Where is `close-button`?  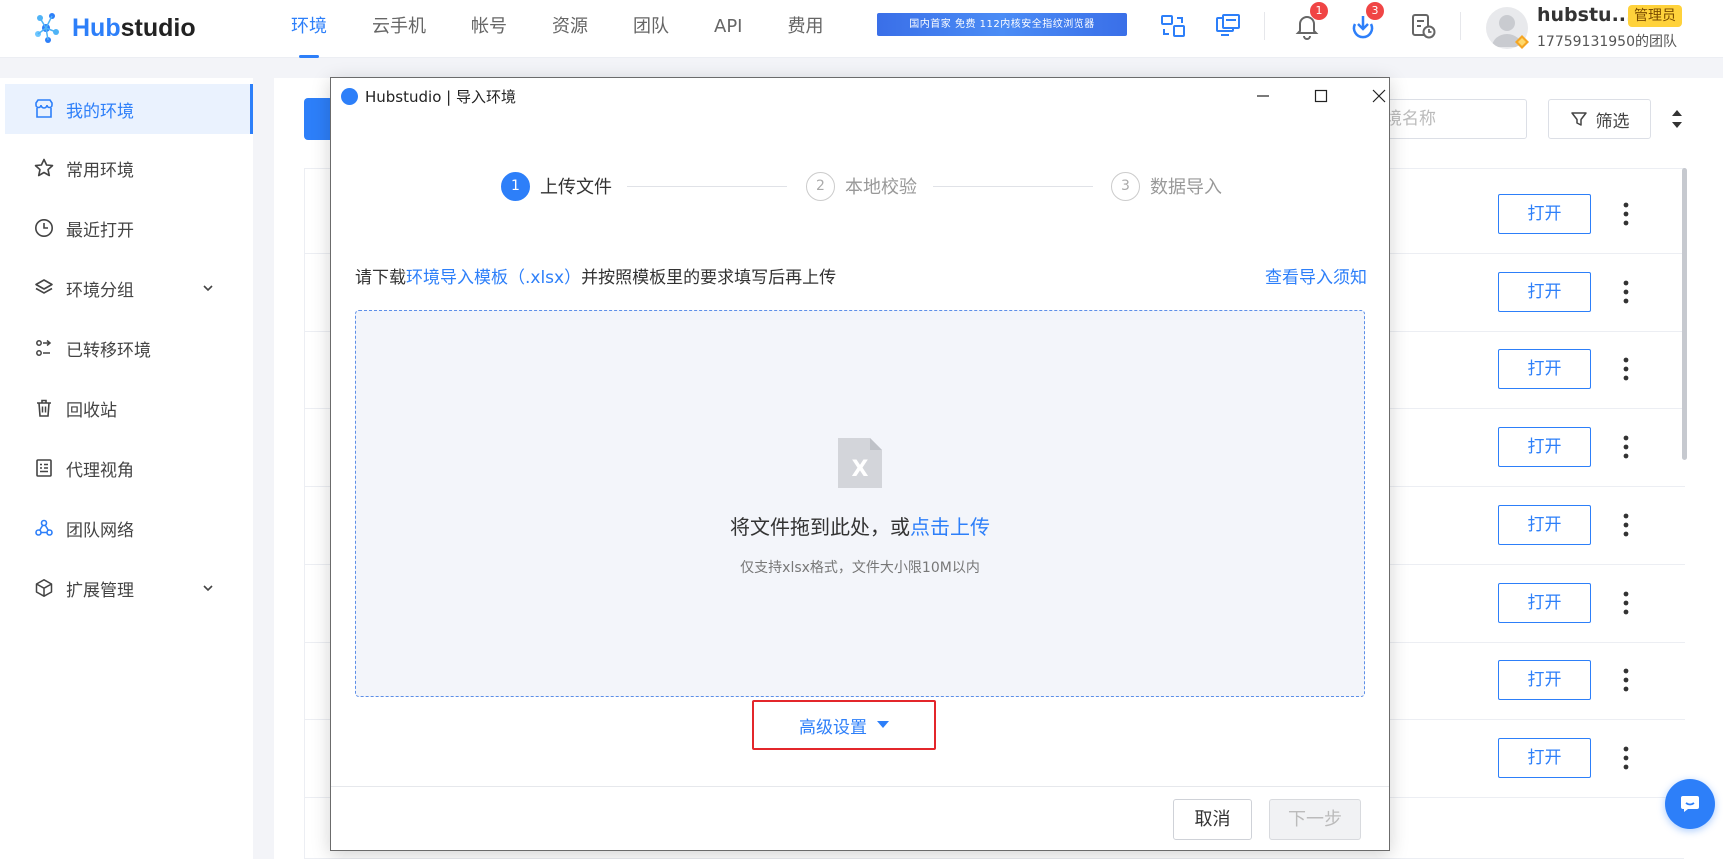
close-button is located at coordinates (1379, 96).